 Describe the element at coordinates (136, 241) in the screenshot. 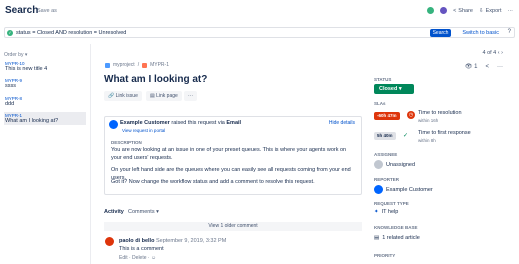

I see `comment-author: paolo di bello` at that location.